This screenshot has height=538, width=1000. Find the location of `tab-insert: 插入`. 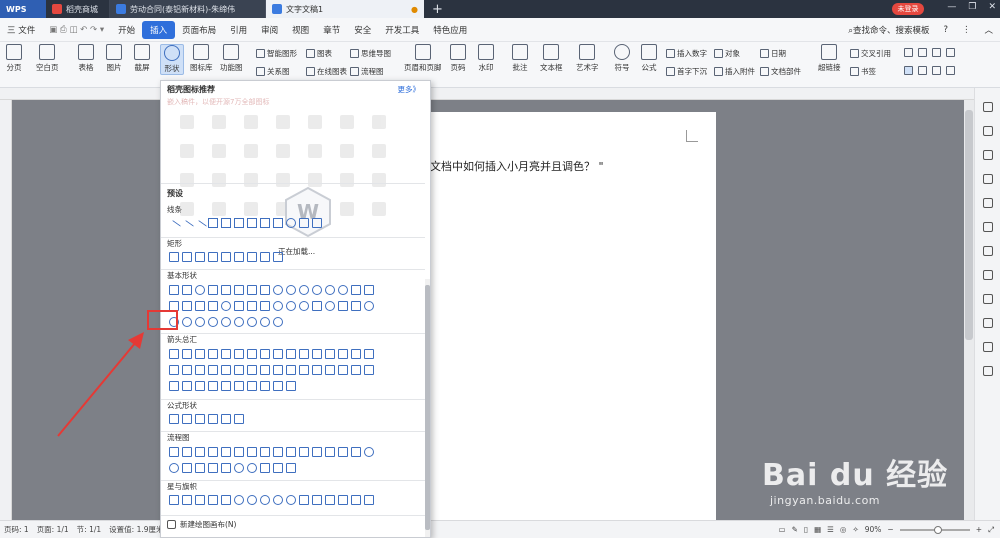

tab-insert: 插入 is located at coordinates (159, 29).